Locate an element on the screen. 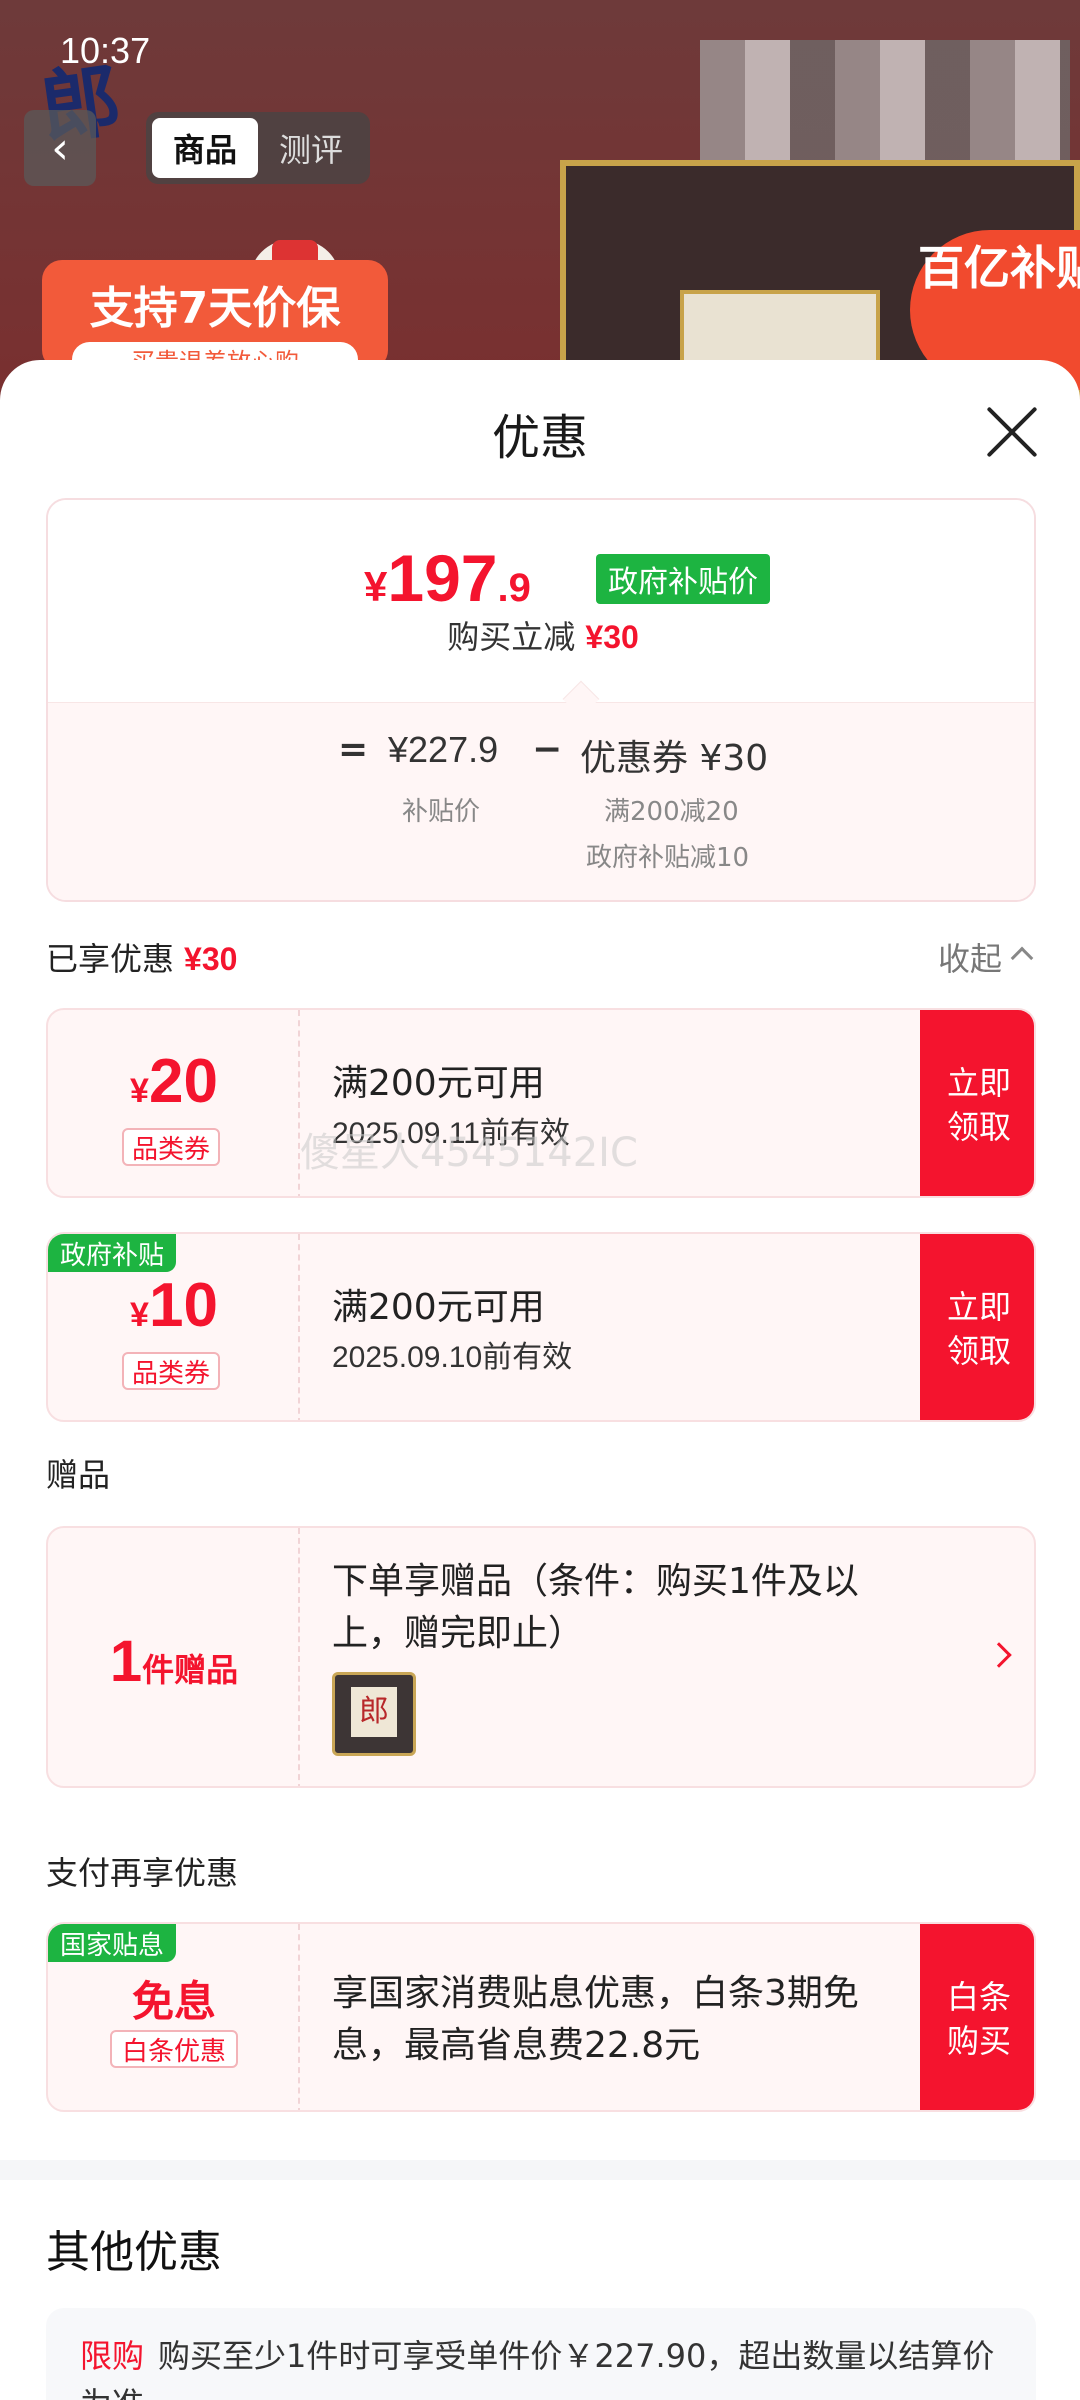  limit-text: 购买至少1件时可享受单件价￥227.90，超出数量以结算价为准 is located at coordinates (537, 2368).